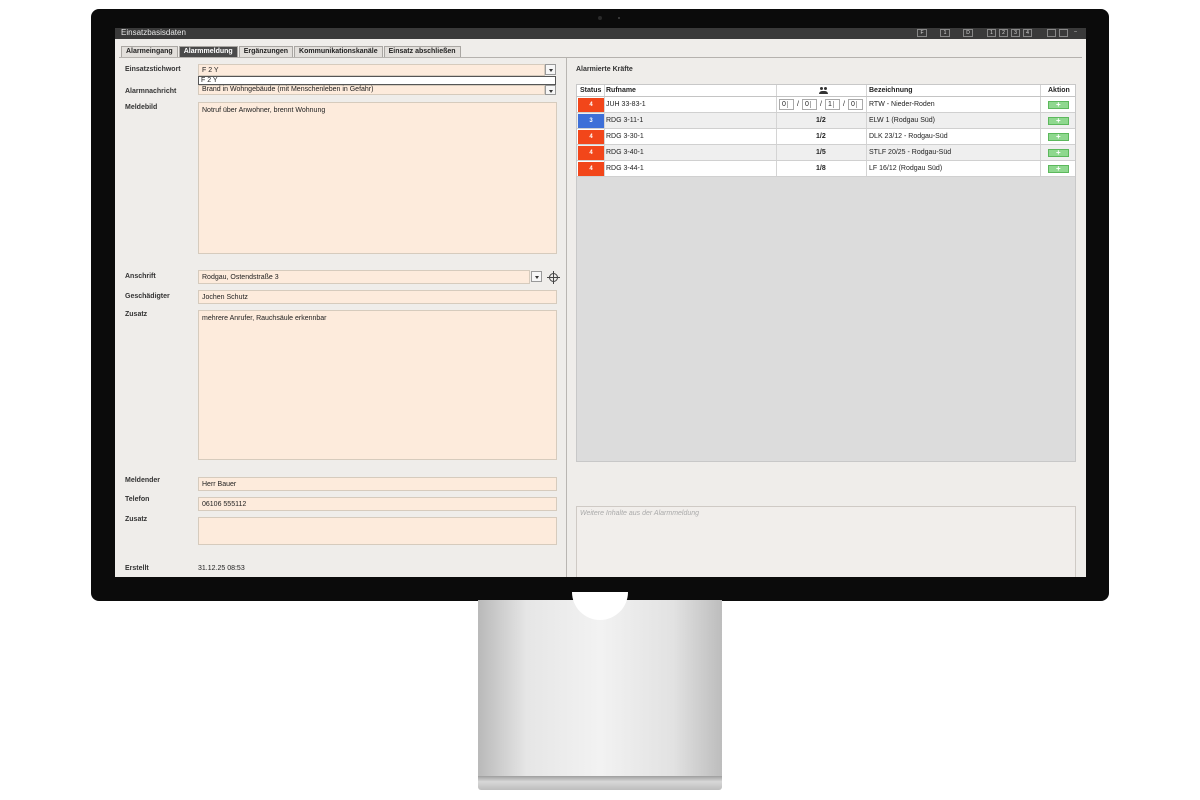 This screenshot has width=1200, height=800. Describe the element at coordinates (338, 51) in the screenshot. I see `tab-kommunikationskanaele: Kommunikationskanäle` at that location.